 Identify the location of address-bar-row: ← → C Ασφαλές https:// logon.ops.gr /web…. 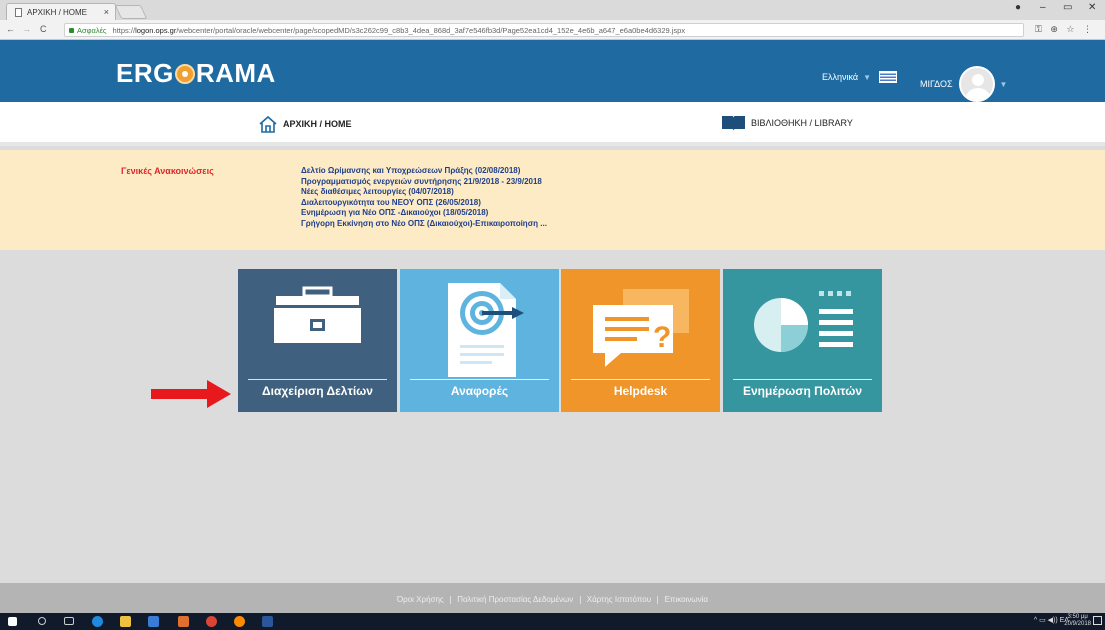
(552, 30).